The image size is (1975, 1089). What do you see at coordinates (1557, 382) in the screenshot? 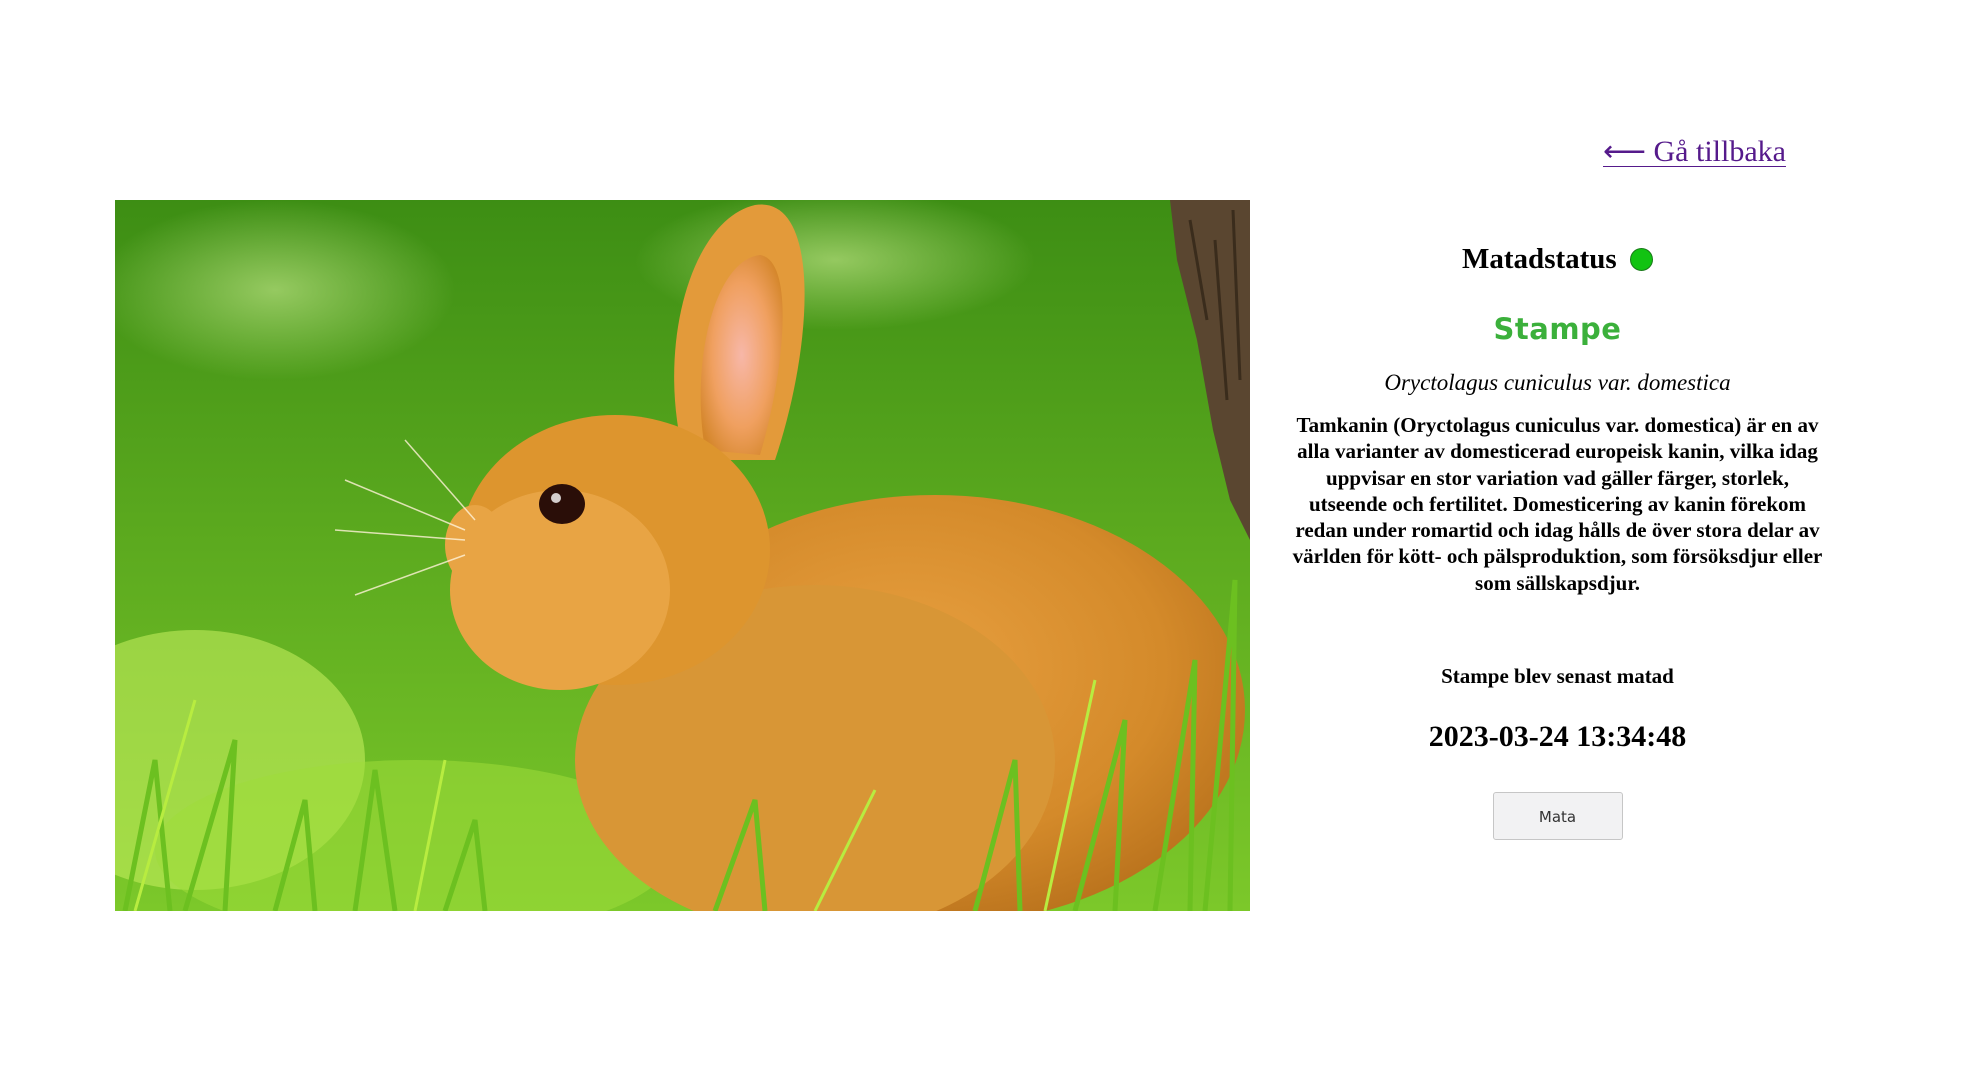
I see `pet-latin-name: Oryctolagus cuniculus var. domestica` at bounding box center [1557, 382].